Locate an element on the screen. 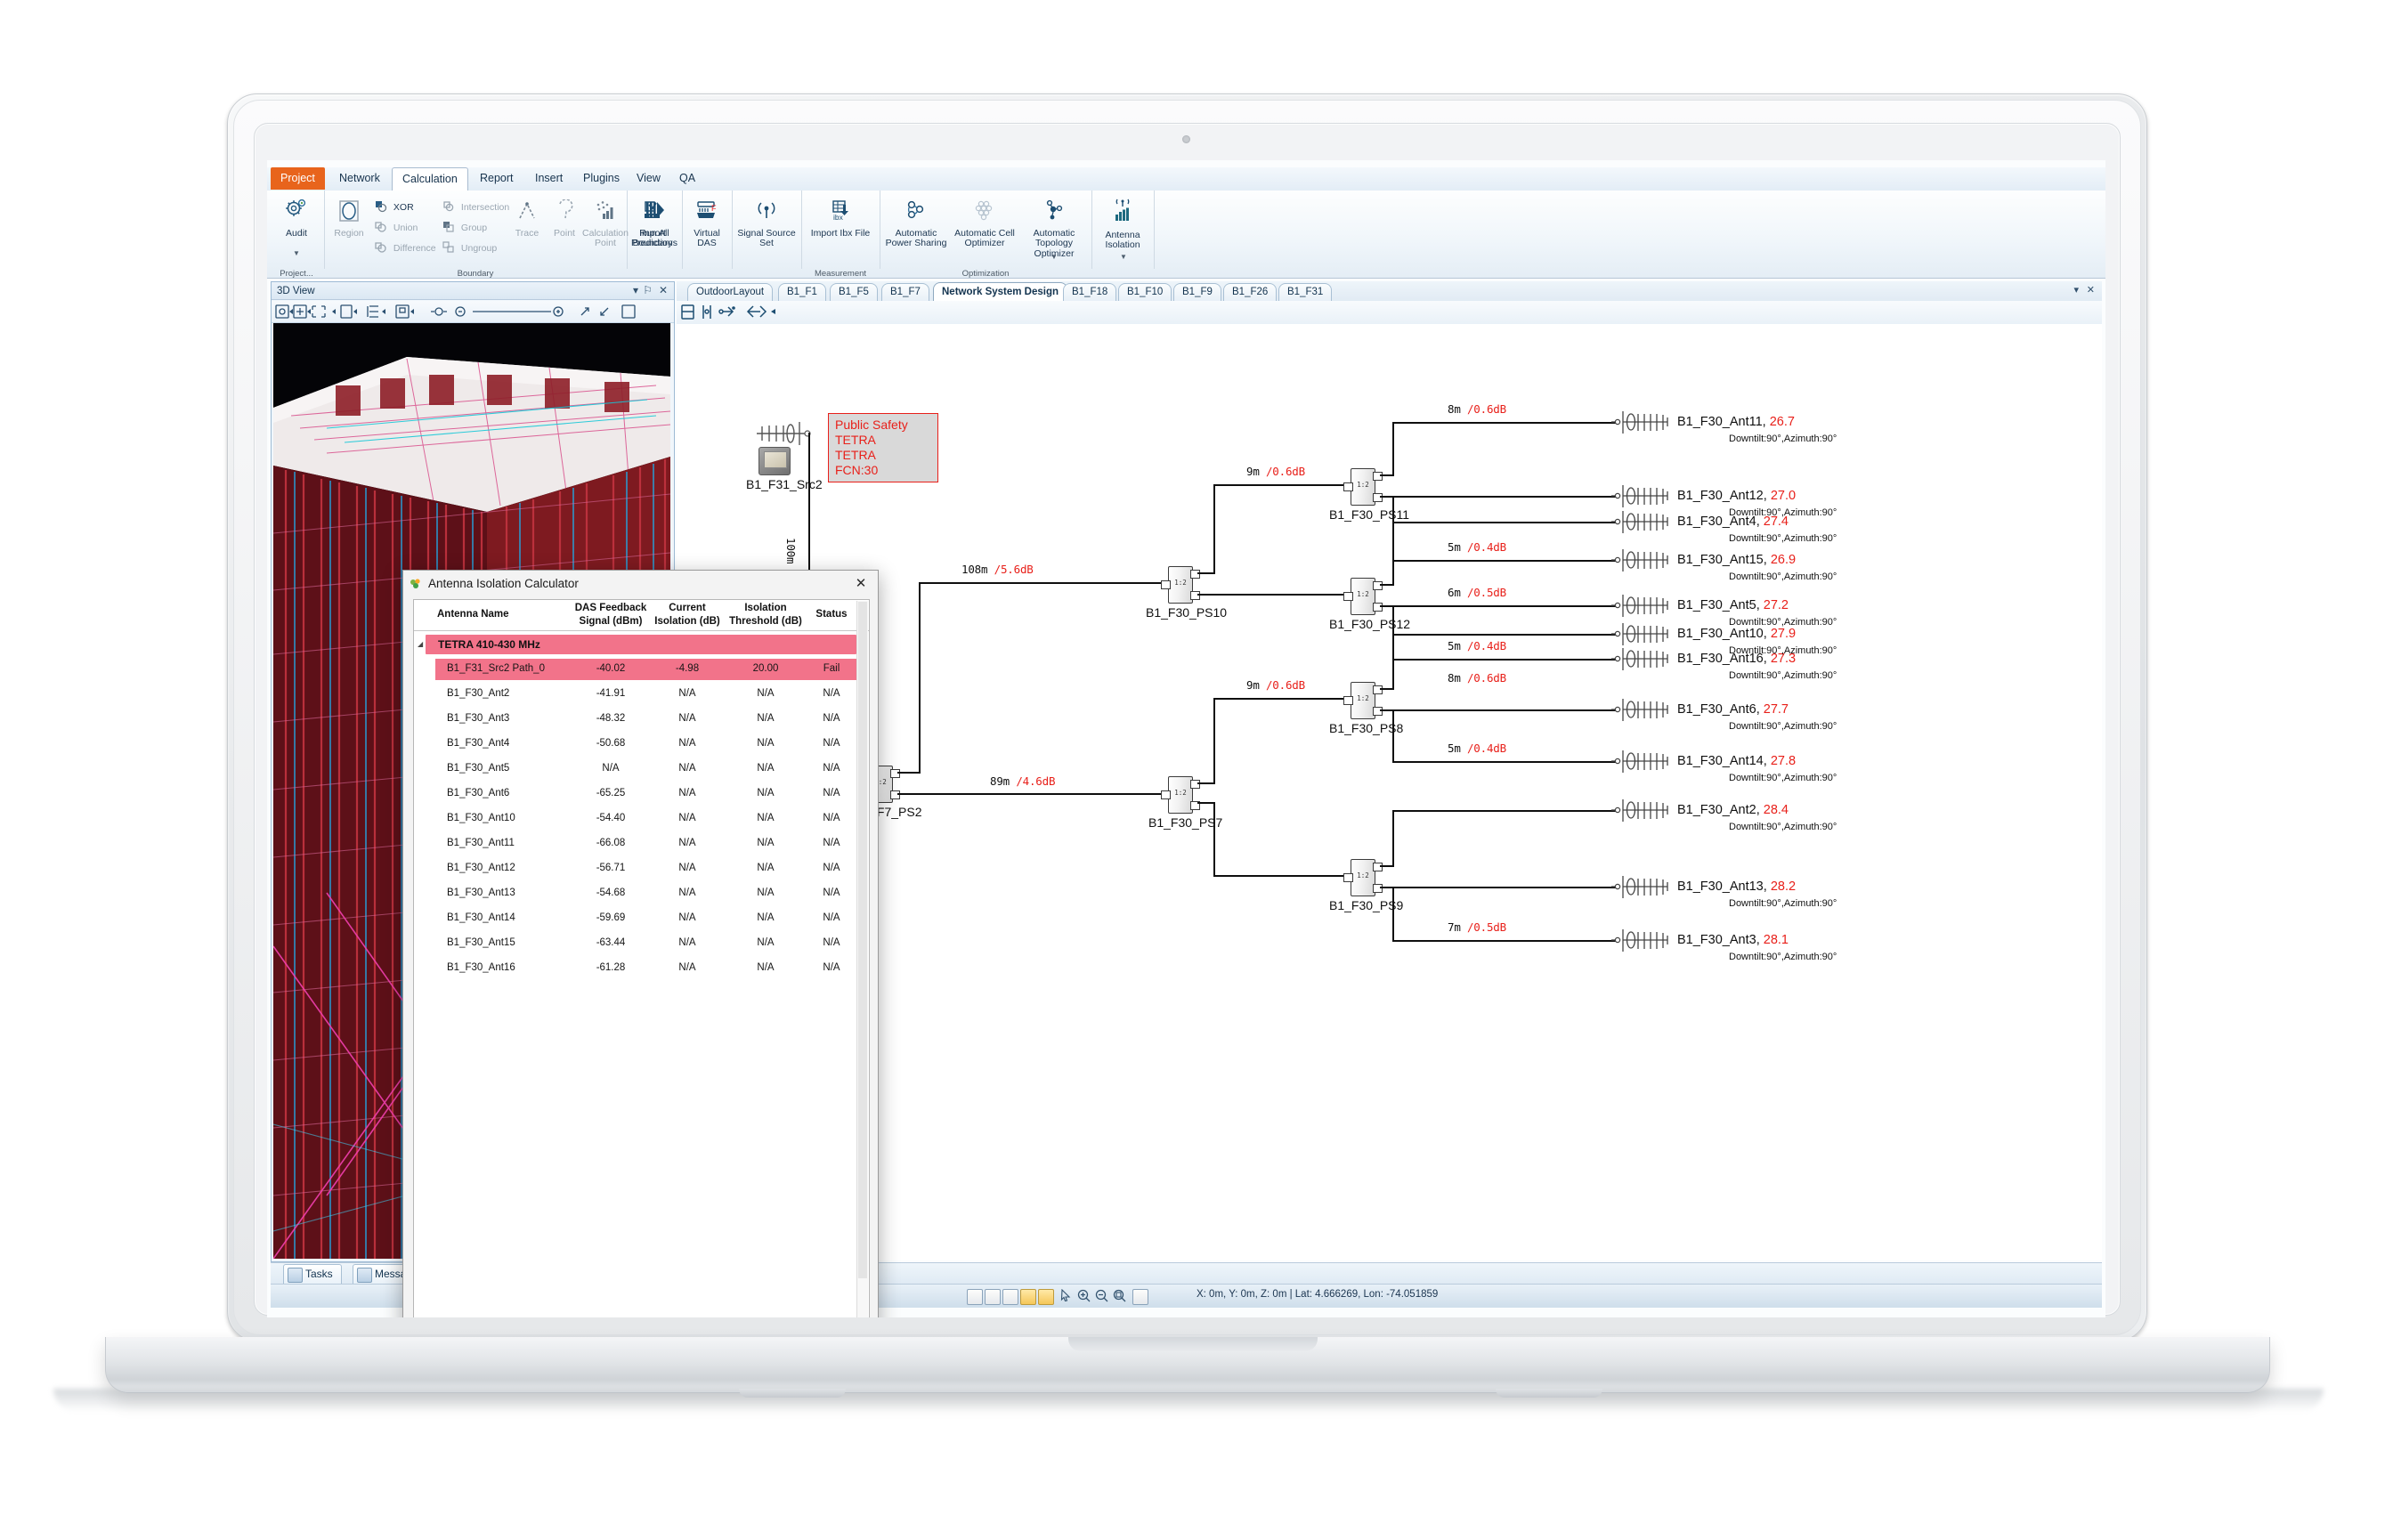 This screenshot has height=1540, width=2385. status-measure-icon is located at coordinates (1028, 1297).